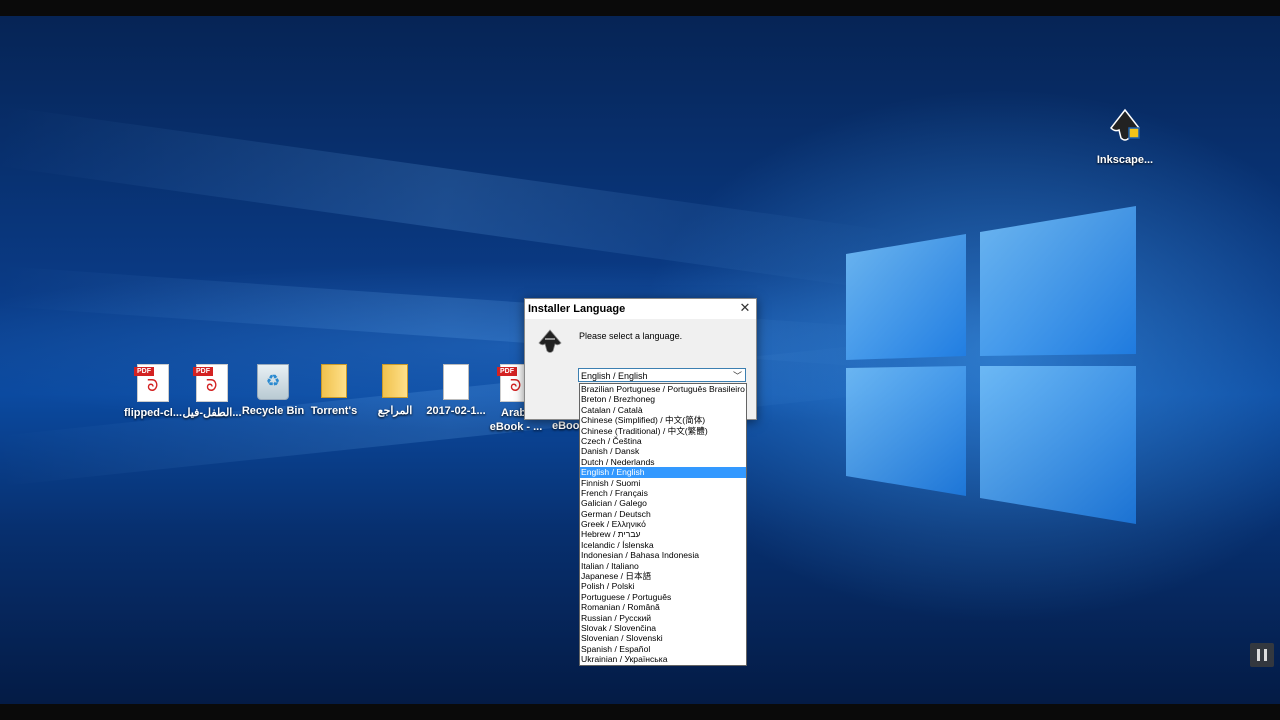 Image resolution: width=1280 pixels, height=720 pixels. What do you see at coordinates (663, 399) in the screenshot?
I see `language-option: Breton / Brezhoneg` at bounding box center [663, 399].